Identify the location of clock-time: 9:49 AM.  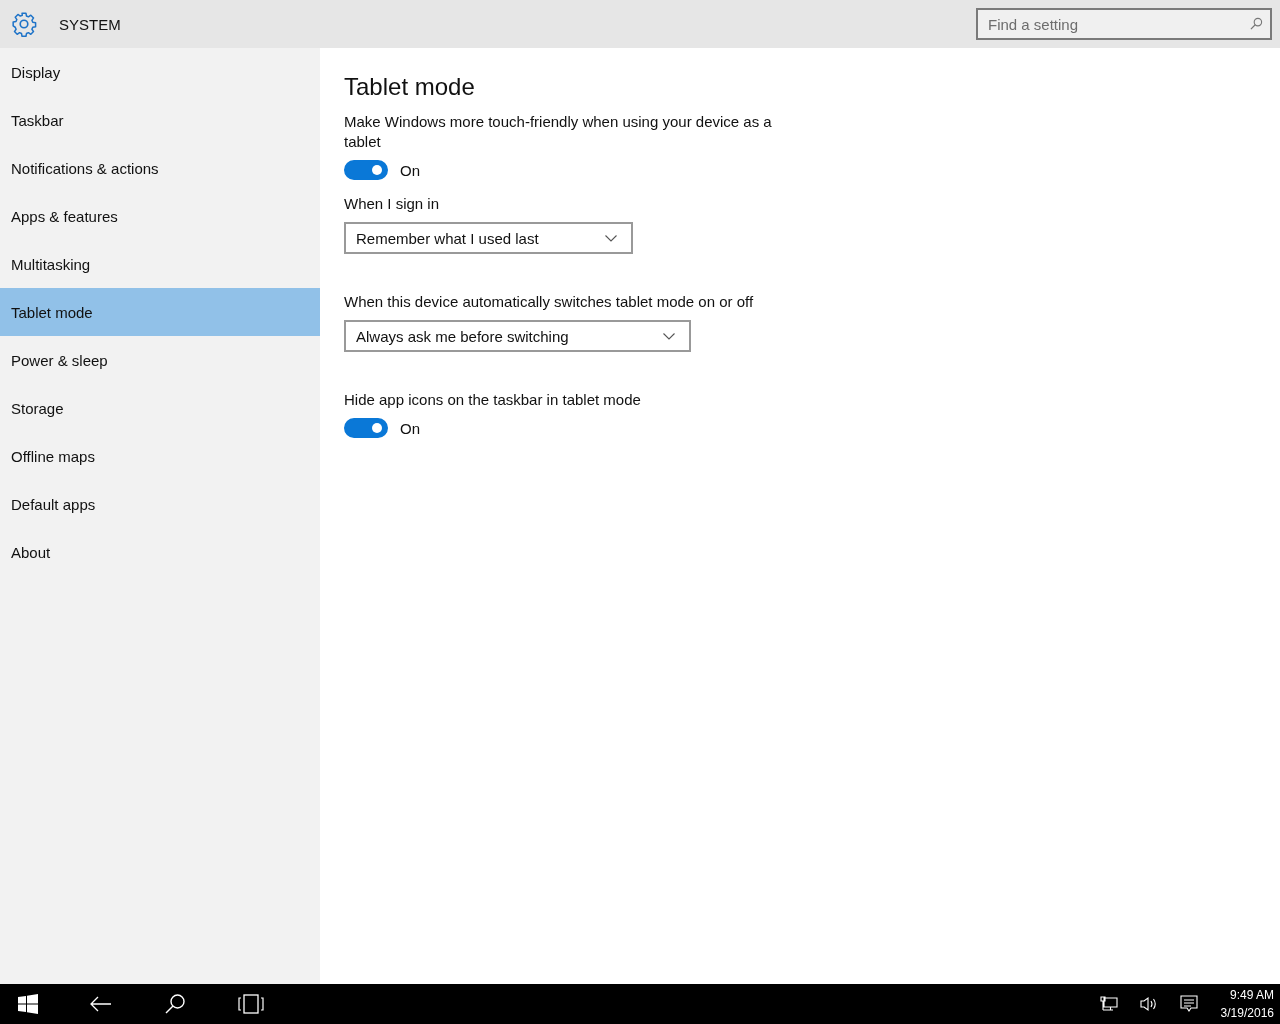
(1251, 995).